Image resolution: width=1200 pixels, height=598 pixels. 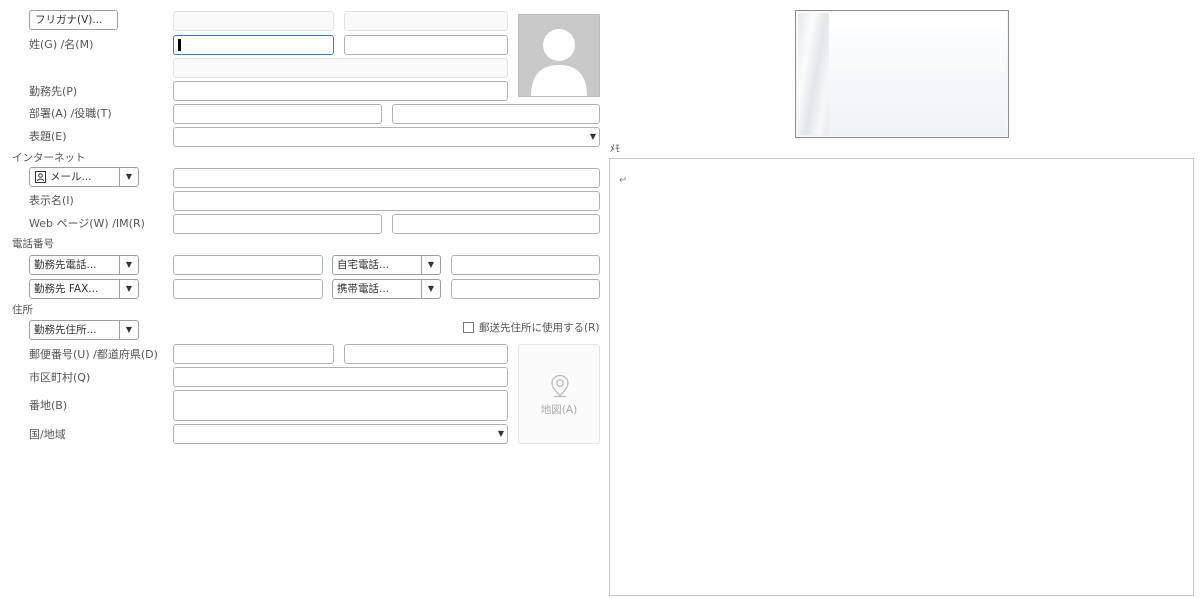 What do you see at coordinates (253, 45) in the screenshot?
I see `last-name-input` at bounding box center [253, 45].